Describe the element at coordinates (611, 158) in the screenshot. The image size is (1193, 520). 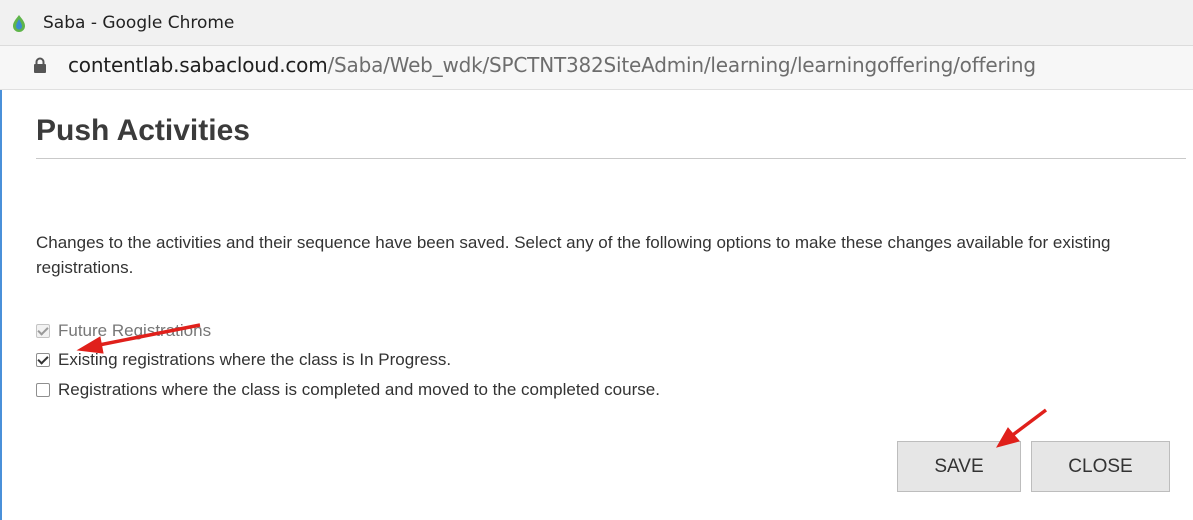
I see `title-divider` at that location.